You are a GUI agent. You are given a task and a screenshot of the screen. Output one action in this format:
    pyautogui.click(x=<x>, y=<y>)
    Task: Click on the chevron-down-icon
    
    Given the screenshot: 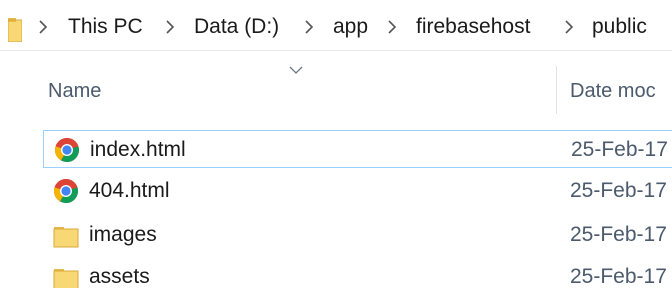 What is the action you would take?
    pyautogui.click(x=296, y=68)
    